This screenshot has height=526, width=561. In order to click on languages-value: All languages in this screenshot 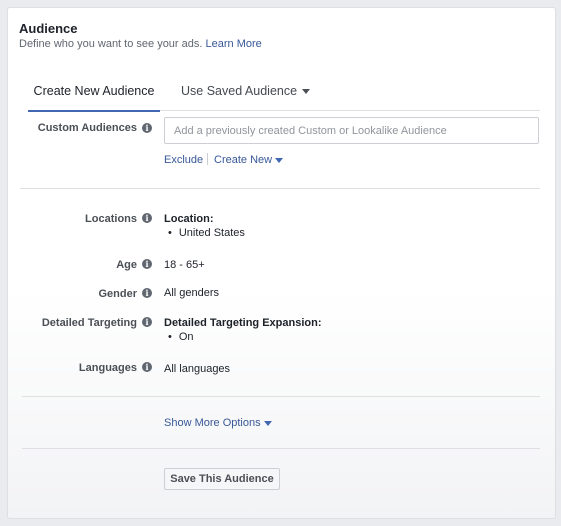, I will do `click(197, 369)`.